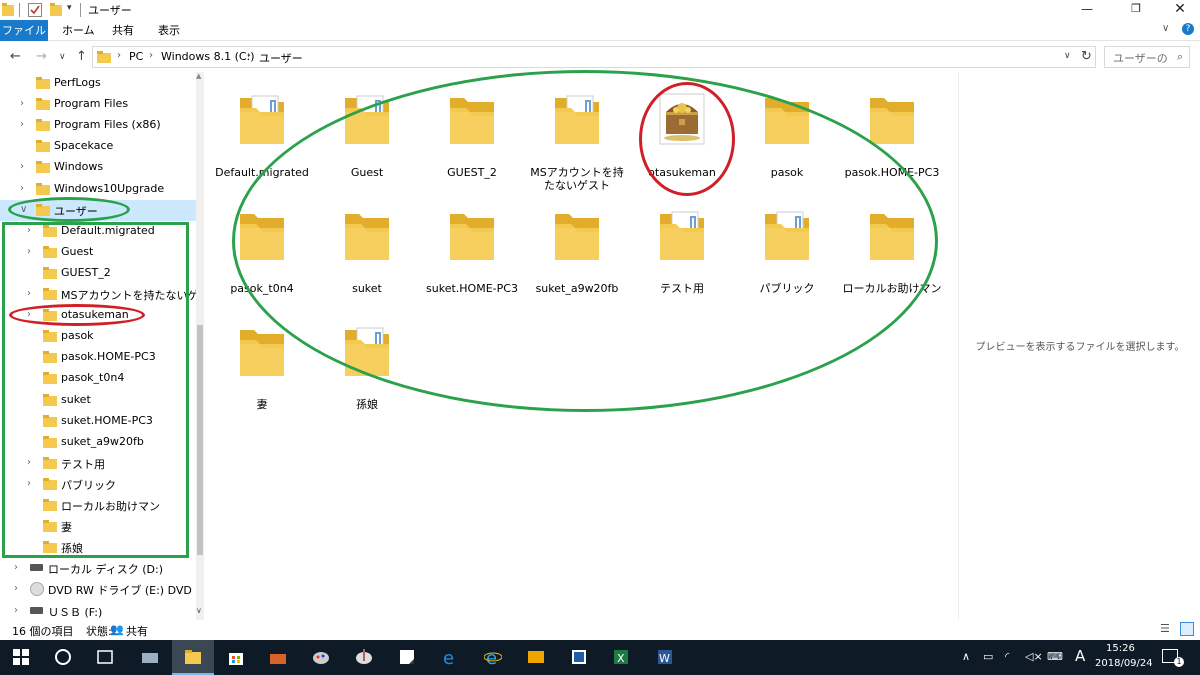 Image resolution: width=1200 pixels, height=675 pixels. I want to click on tree-item-drive: › DVD RW ドライブ (E:) DVD, so click(98, 589).